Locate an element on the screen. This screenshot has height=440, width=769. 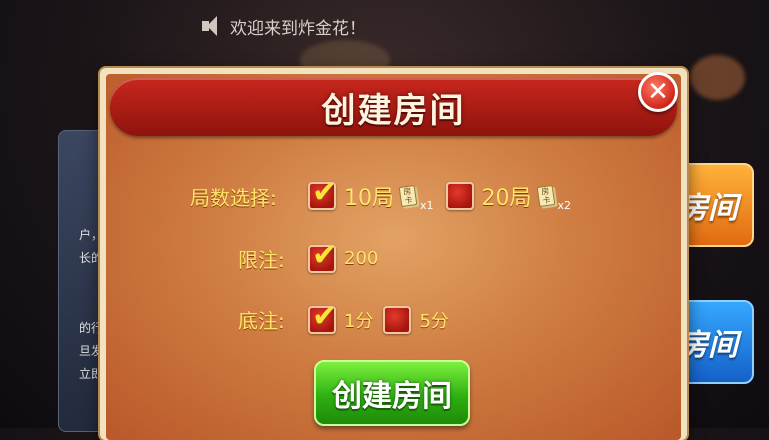
rounds-20-checkbox is located at coordinates (459, 196).